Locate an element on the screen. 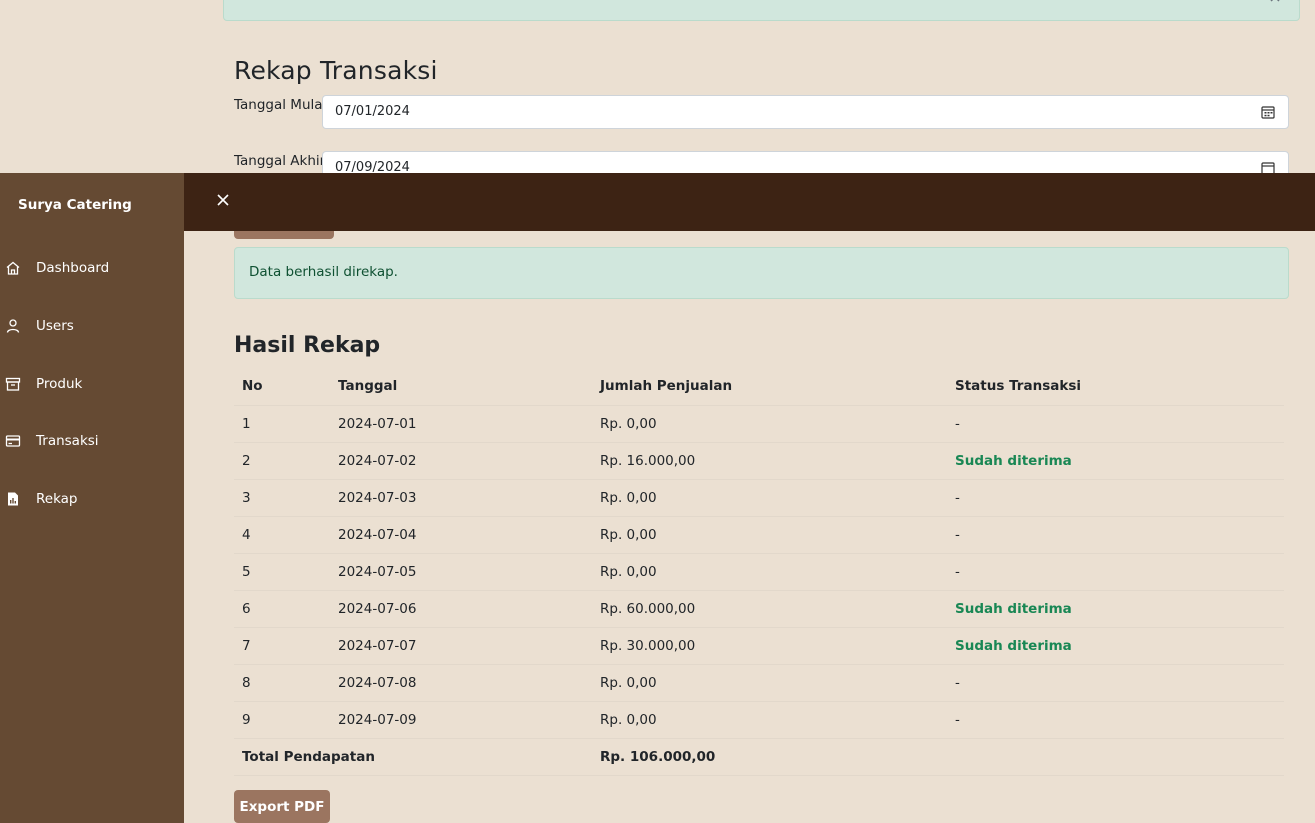  cell-no: 9 is located at coordinates (282, 720).